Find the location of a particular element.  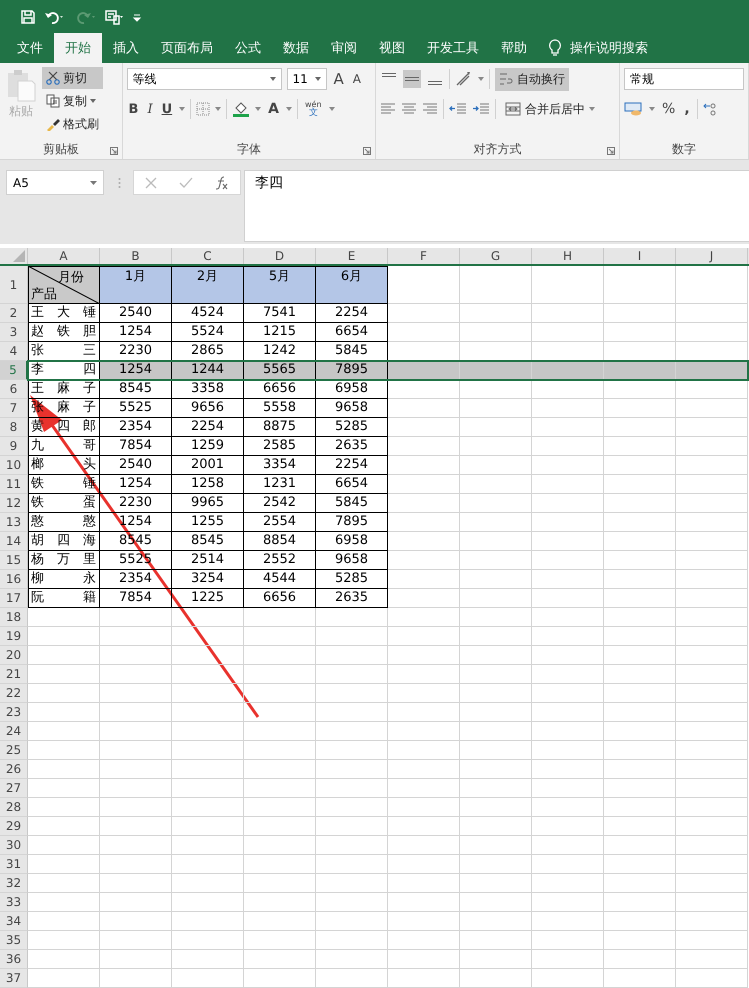

checkmark-icon is located at coordinates (186, 182).